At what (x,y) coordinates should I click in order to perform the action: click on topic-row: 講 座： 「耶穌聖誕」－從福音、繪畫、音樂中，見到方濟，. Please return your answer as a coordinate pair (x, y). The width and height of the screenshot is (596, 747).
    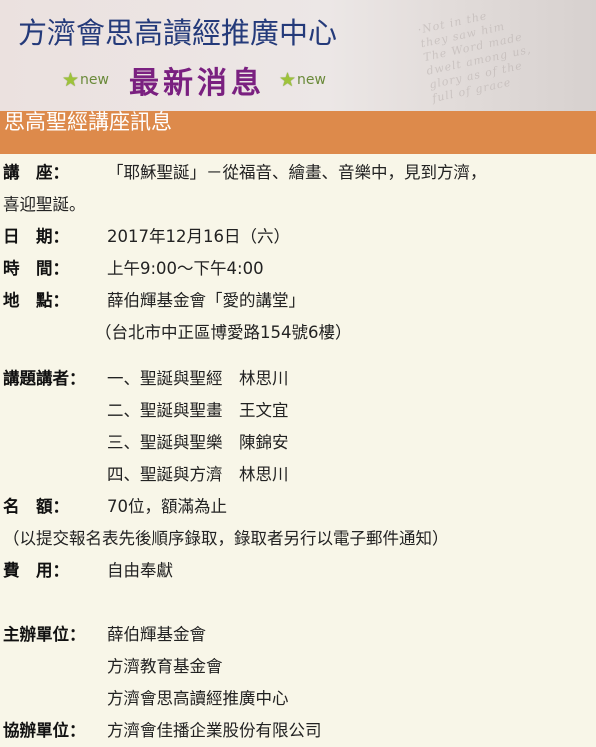
    Looking at the image, I should click on (298, 173).